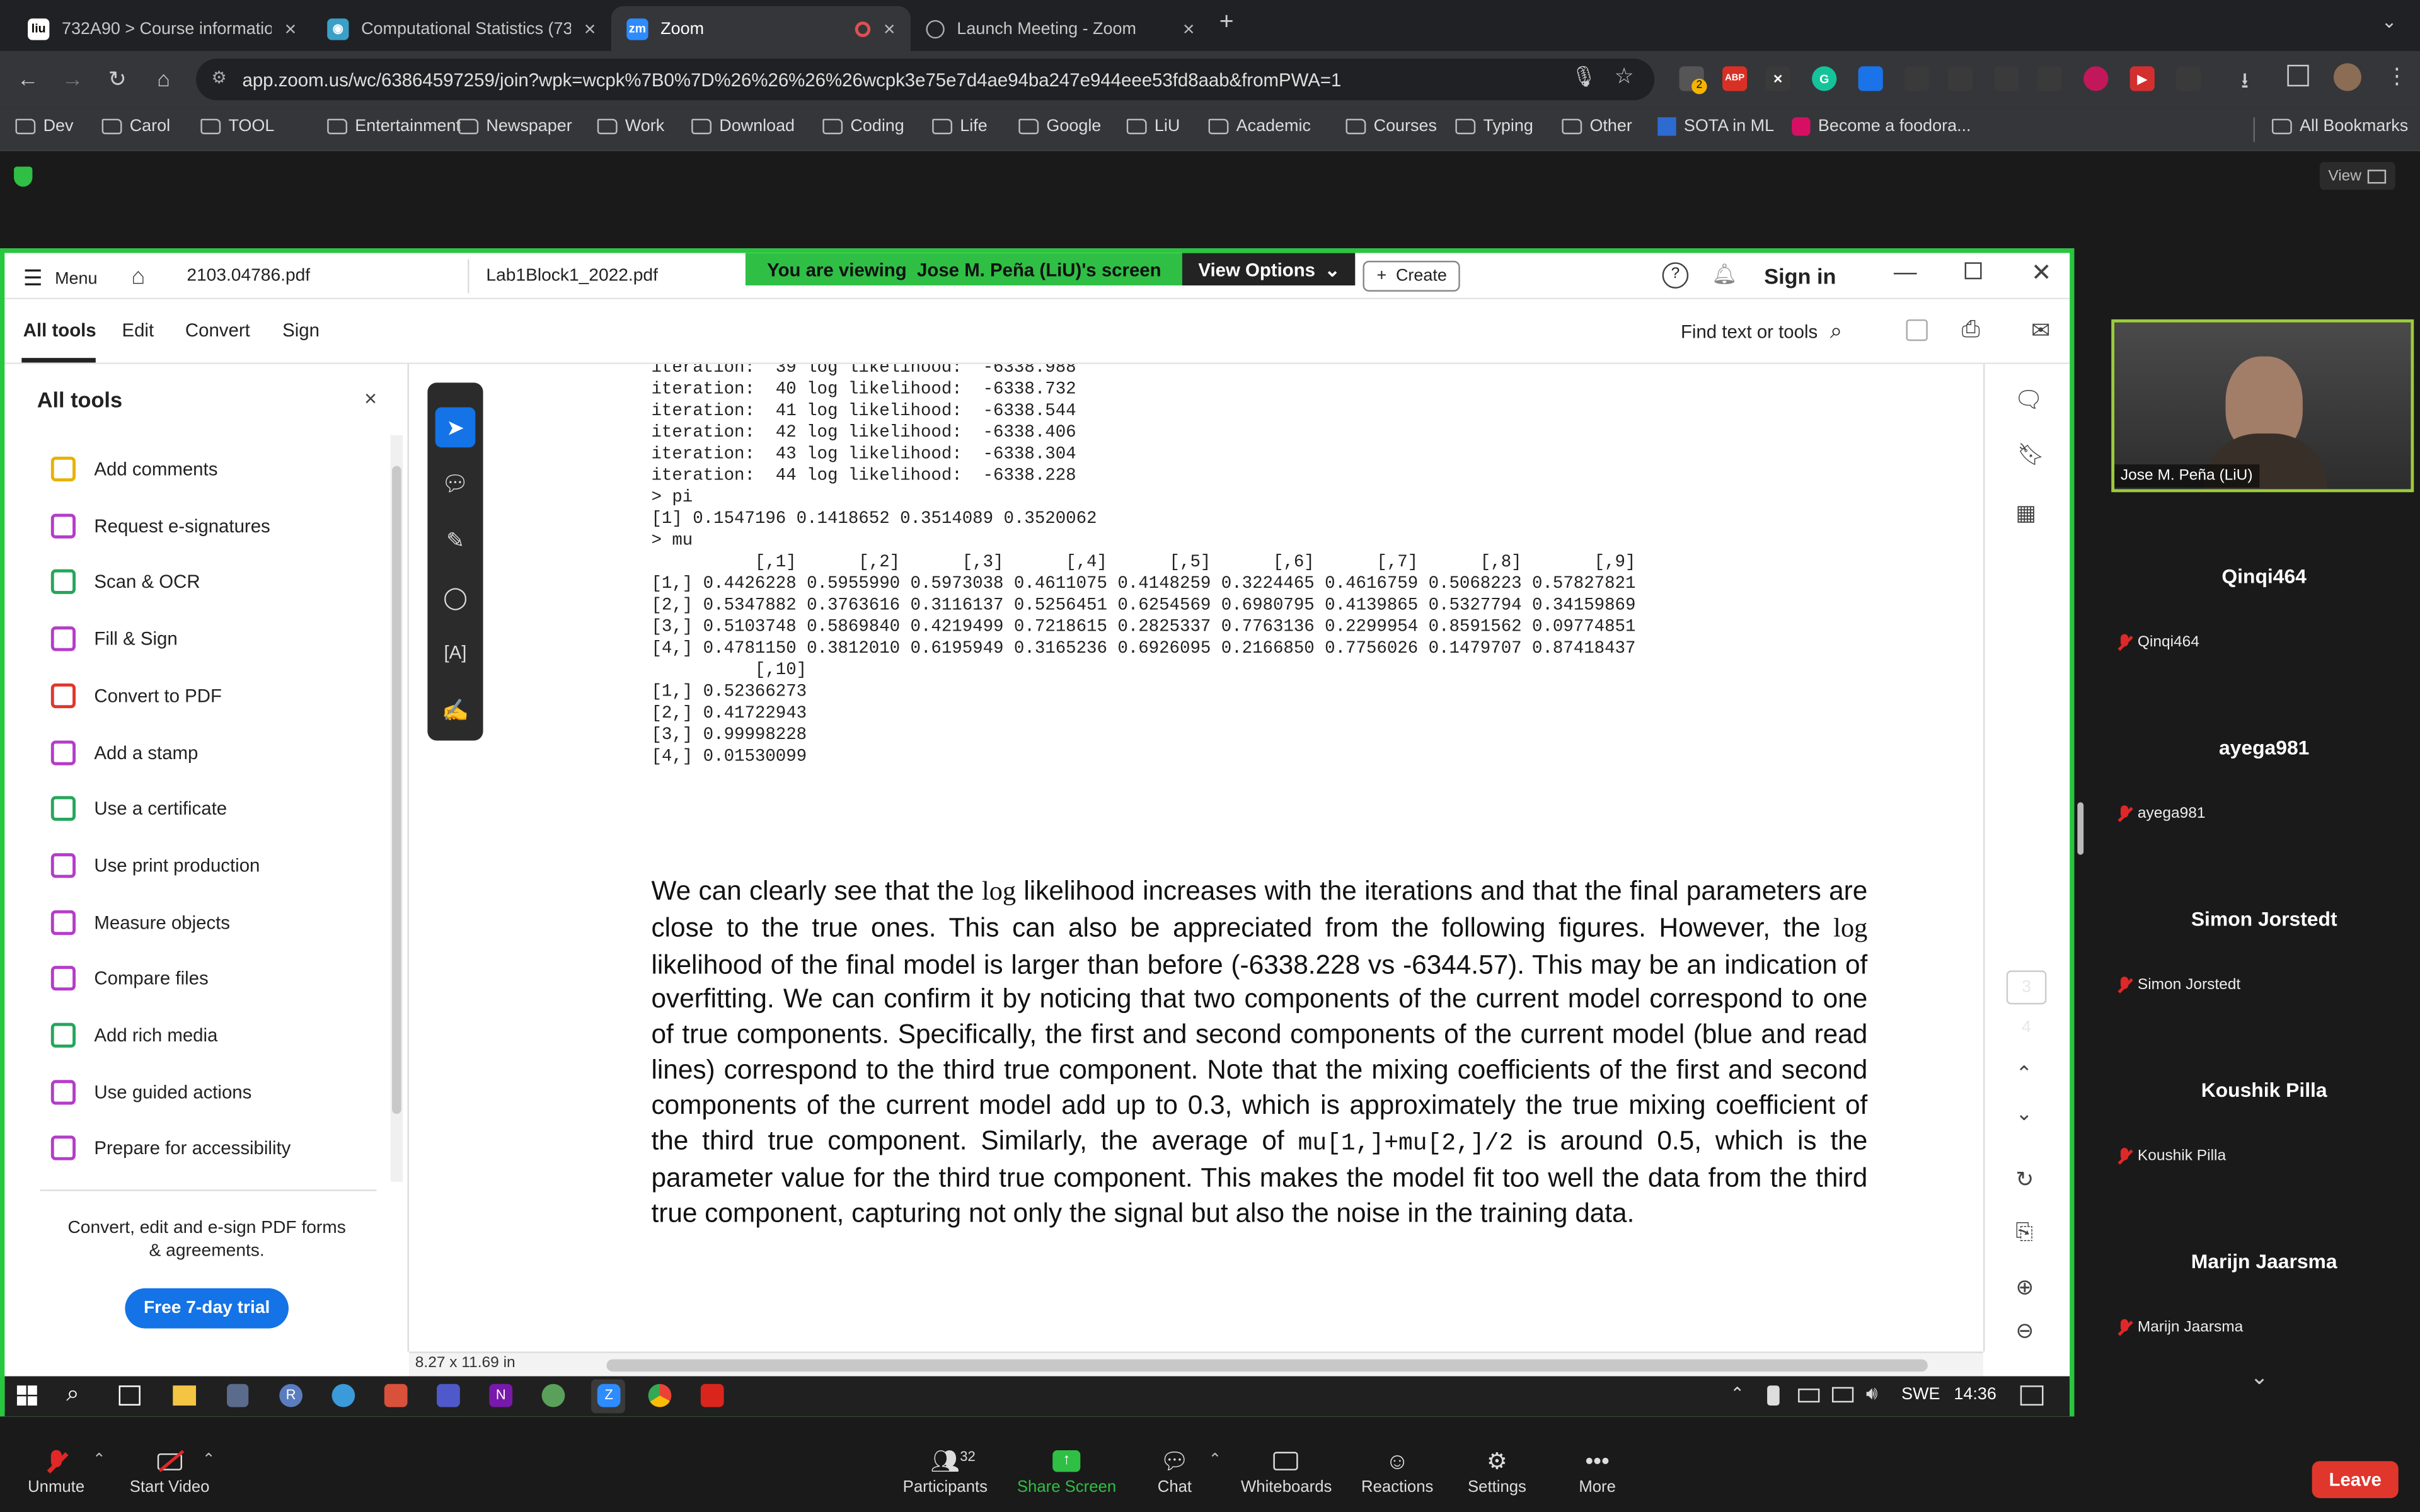  Describe the element at coordinates (449, 1395) in the screenshot. I see `teams-icon` at that location.